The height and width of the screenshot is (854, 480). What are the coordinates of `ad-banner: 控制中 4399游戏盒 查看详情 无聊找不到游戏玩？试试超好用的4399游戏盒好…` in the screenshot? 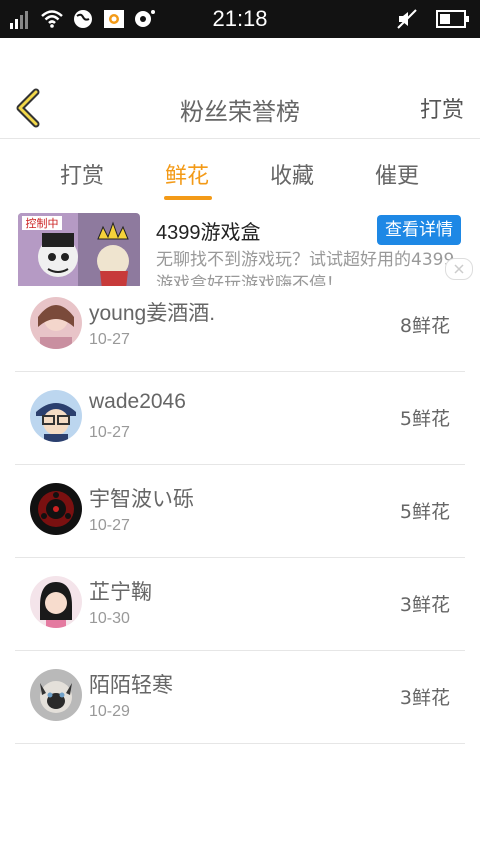 It's located at (240, 245).